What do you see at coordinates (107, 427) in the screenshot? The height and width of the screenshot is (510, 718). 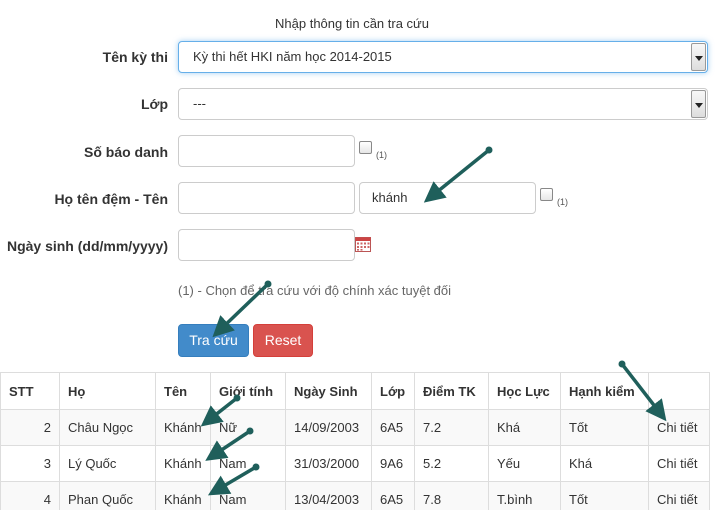 I see `cell-ho: Châu Ngọc` at bounding box center [107, 427].